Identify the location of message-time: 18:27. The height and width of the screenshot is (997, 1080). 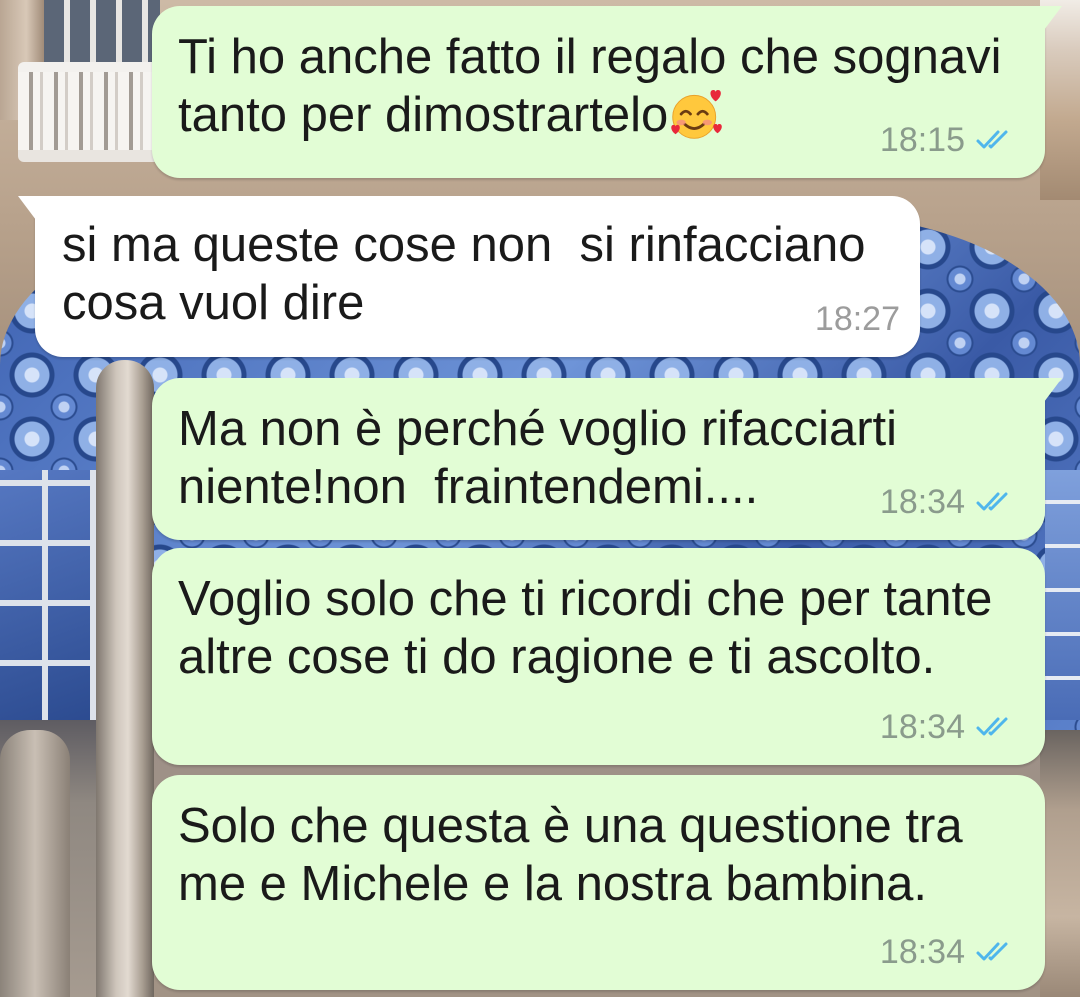
(857, 319).